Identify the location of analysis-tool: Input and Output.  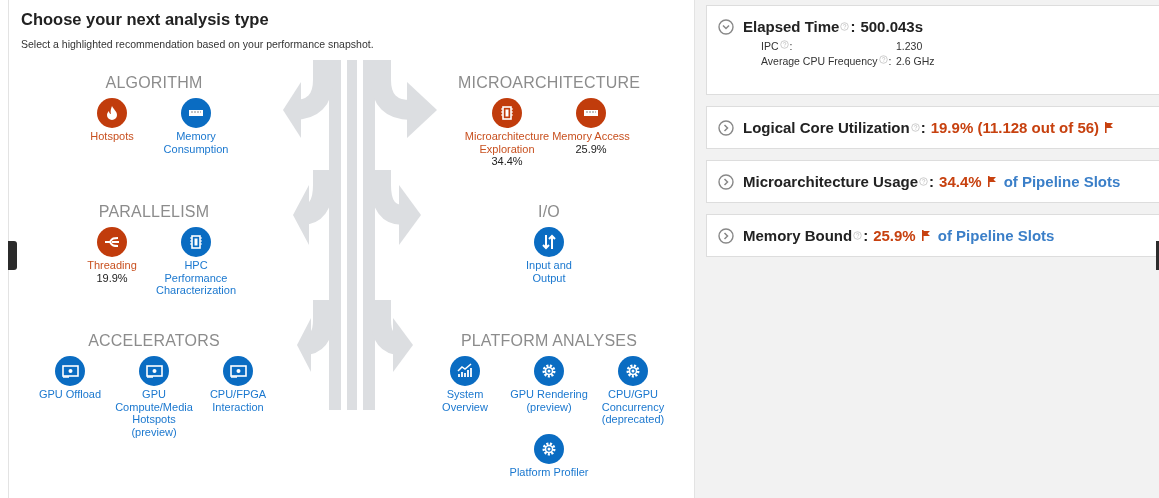
(549, 255).